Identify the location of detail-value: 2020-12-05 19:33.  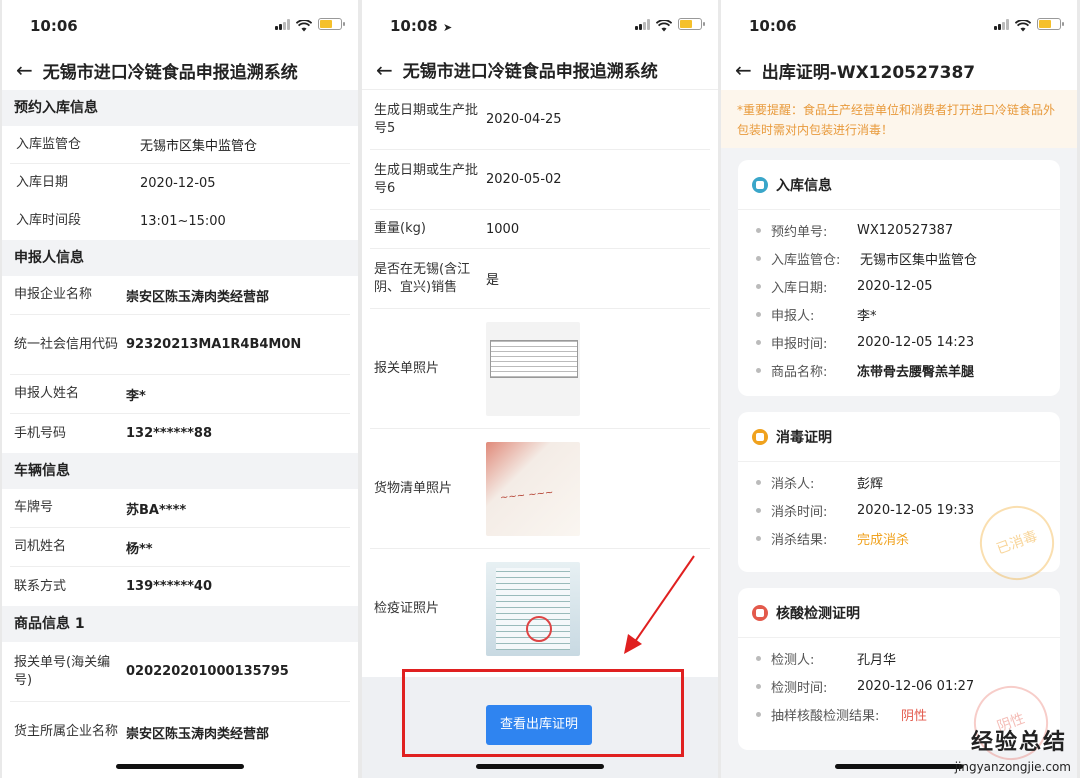
(916, 510).